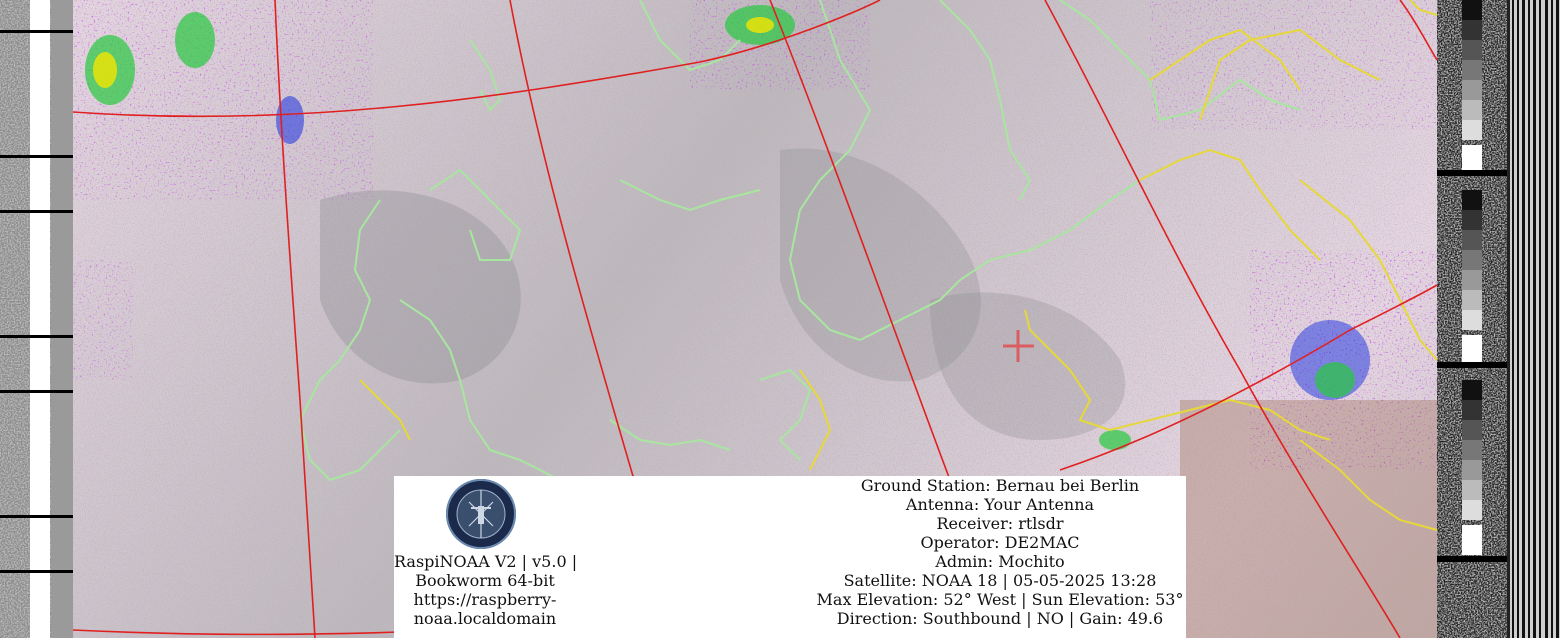 The image size is (1560, 638). I want to click on direction-gain-text: Direction: Southbound | NO | Gain: 49.6, so click(1000, 618).